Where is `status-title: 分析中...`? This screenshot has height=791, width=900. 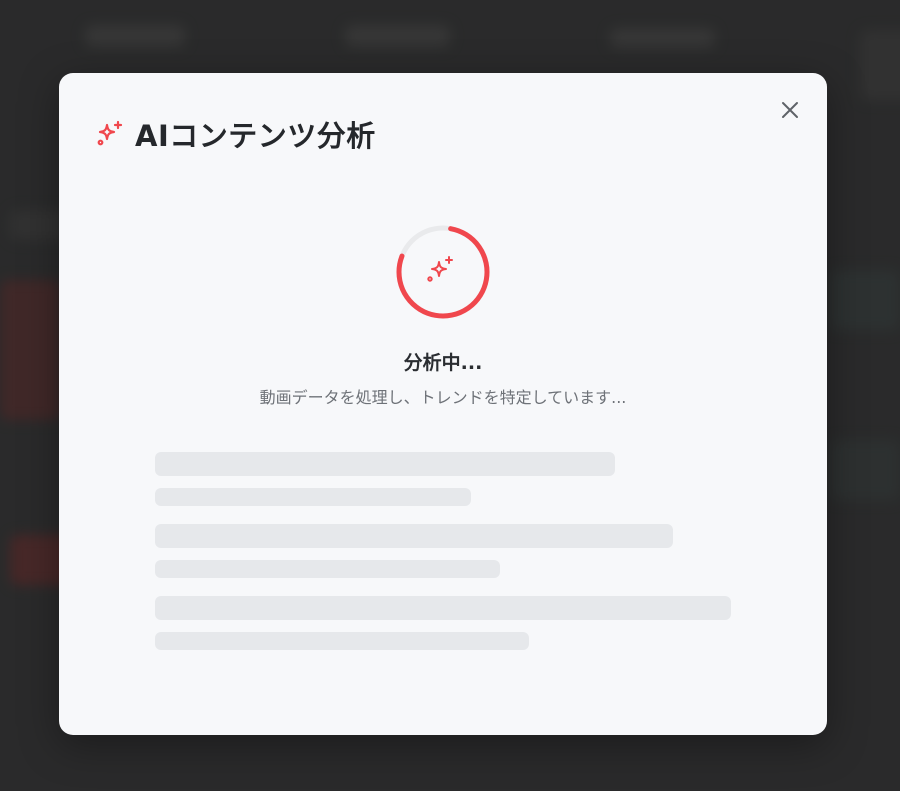 status-title: 分析中... is located at coordinates (443, 363).